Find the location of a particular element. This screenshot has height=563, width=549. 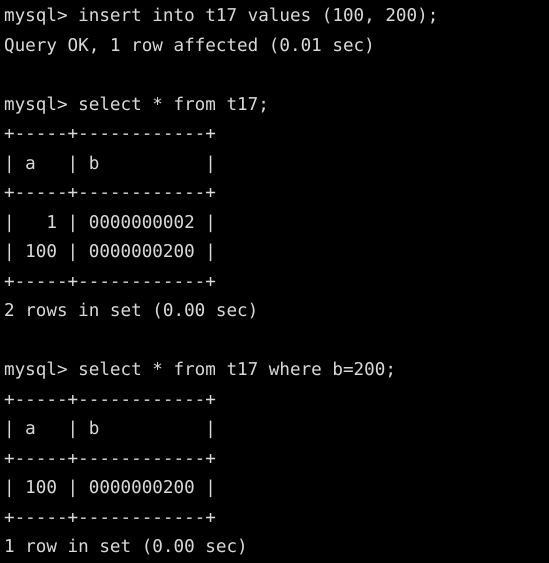

terminal-line: mysql> select * from t17; is located at coordinates (136, 104).